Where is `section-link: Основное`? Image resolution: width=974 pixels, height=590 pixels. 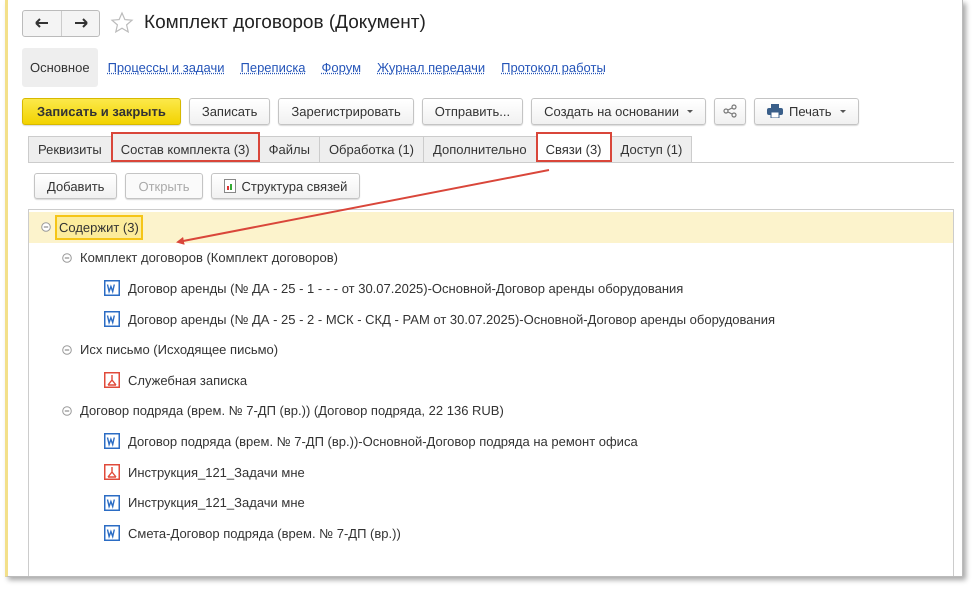
section-link: Основное is located at coordinates (60, 67).